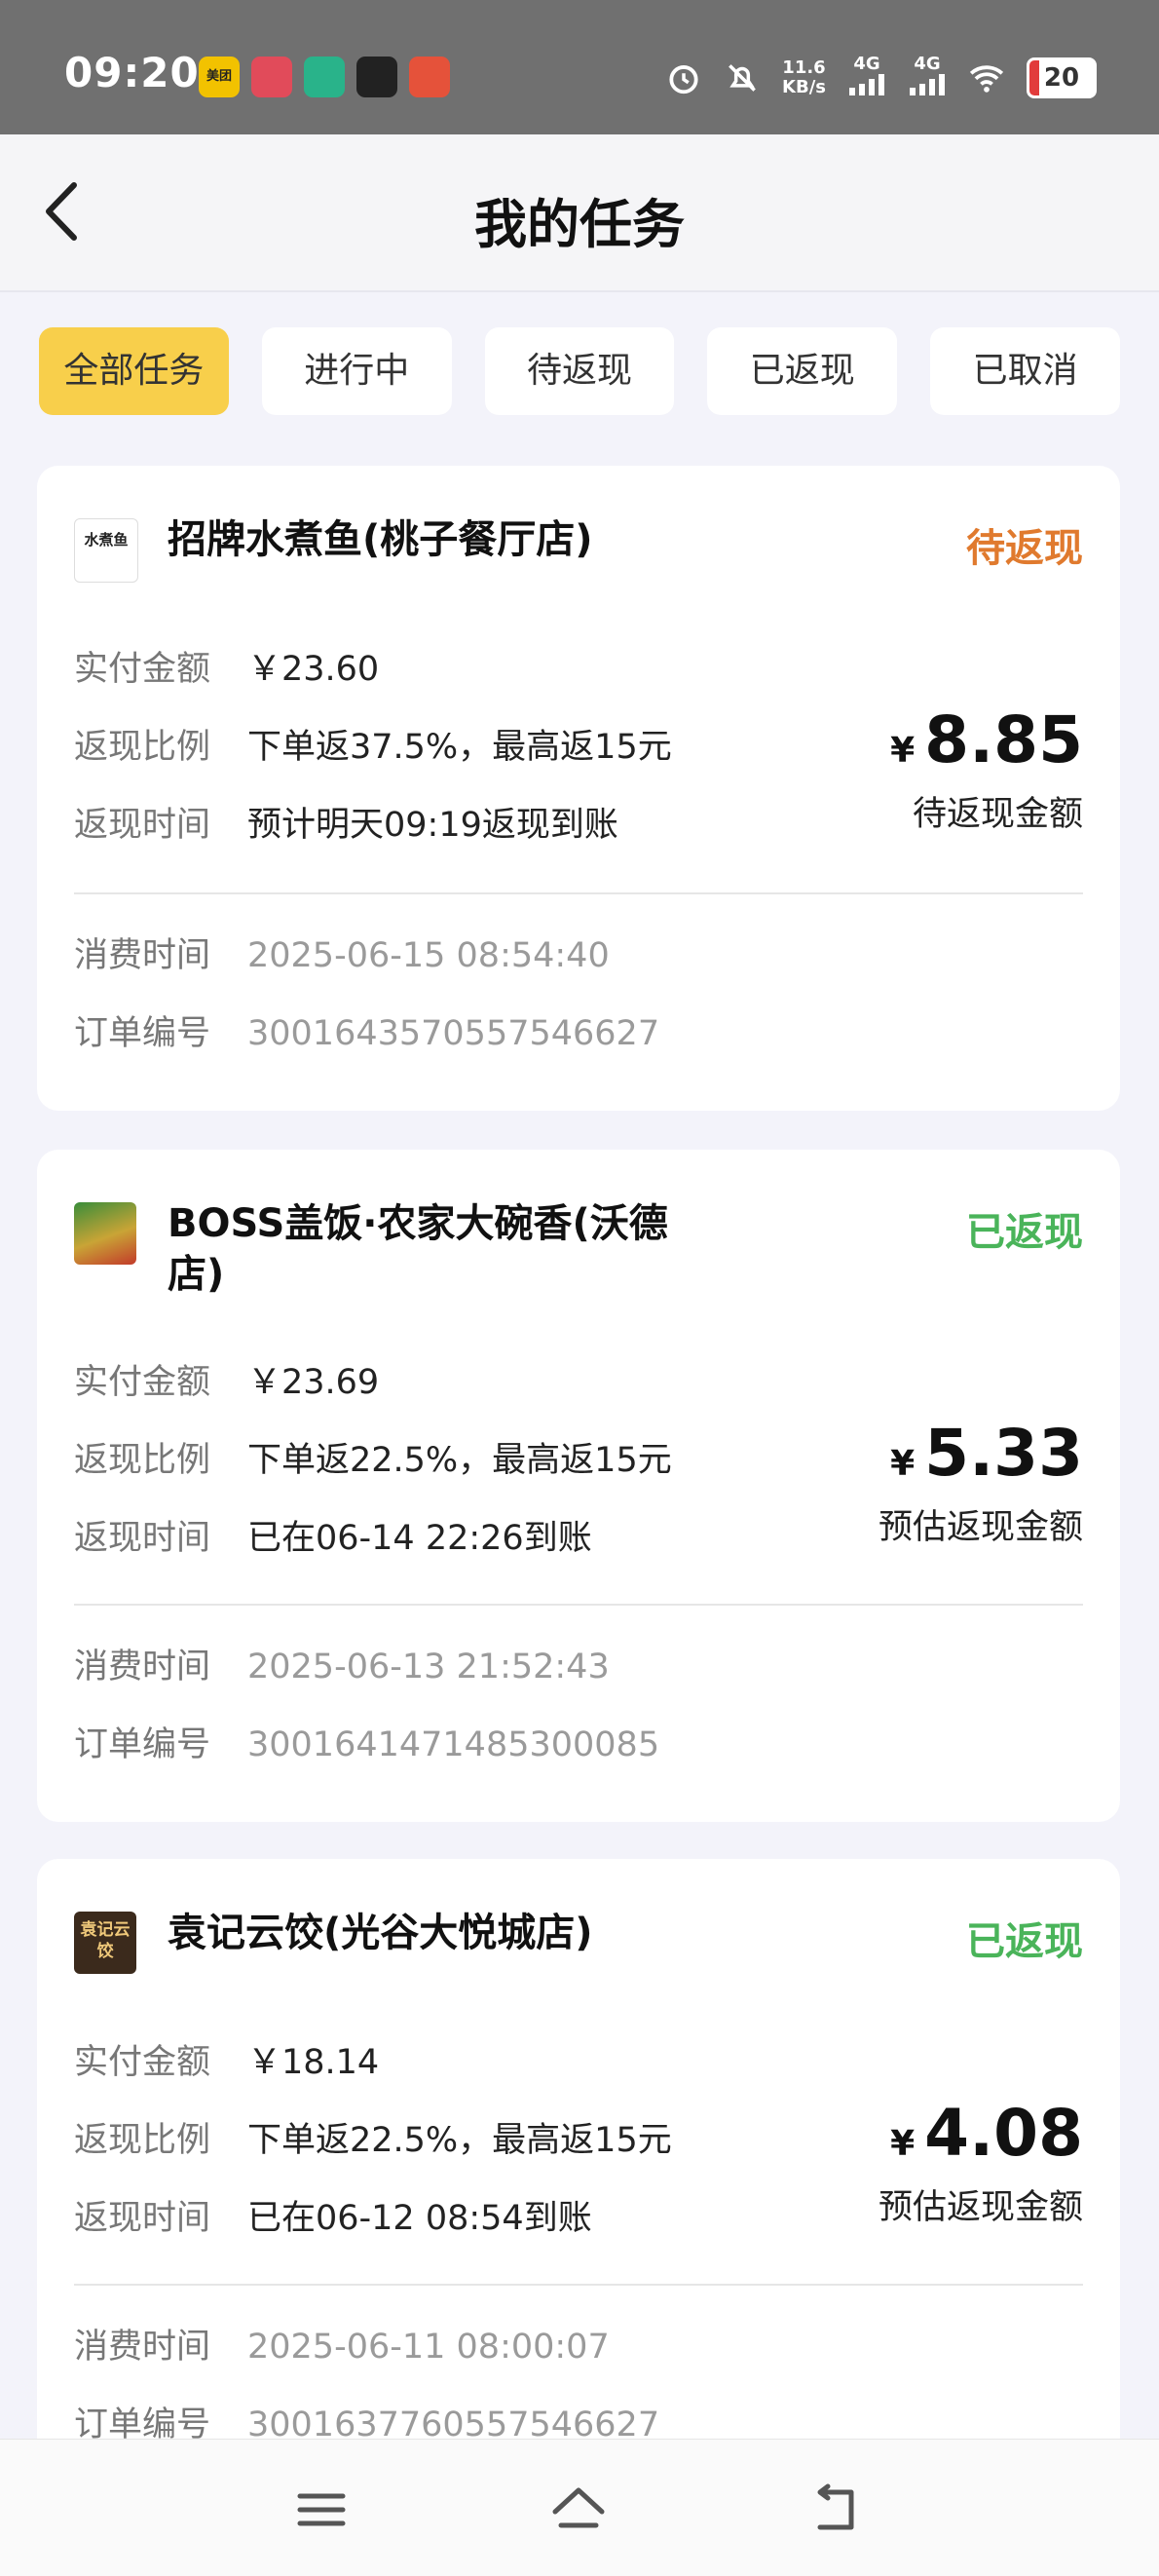 Image resolution: width=1159 pixels, height=2576 pixels. I want to click on tab-cancelled: 已取消, so click(1025, 371).